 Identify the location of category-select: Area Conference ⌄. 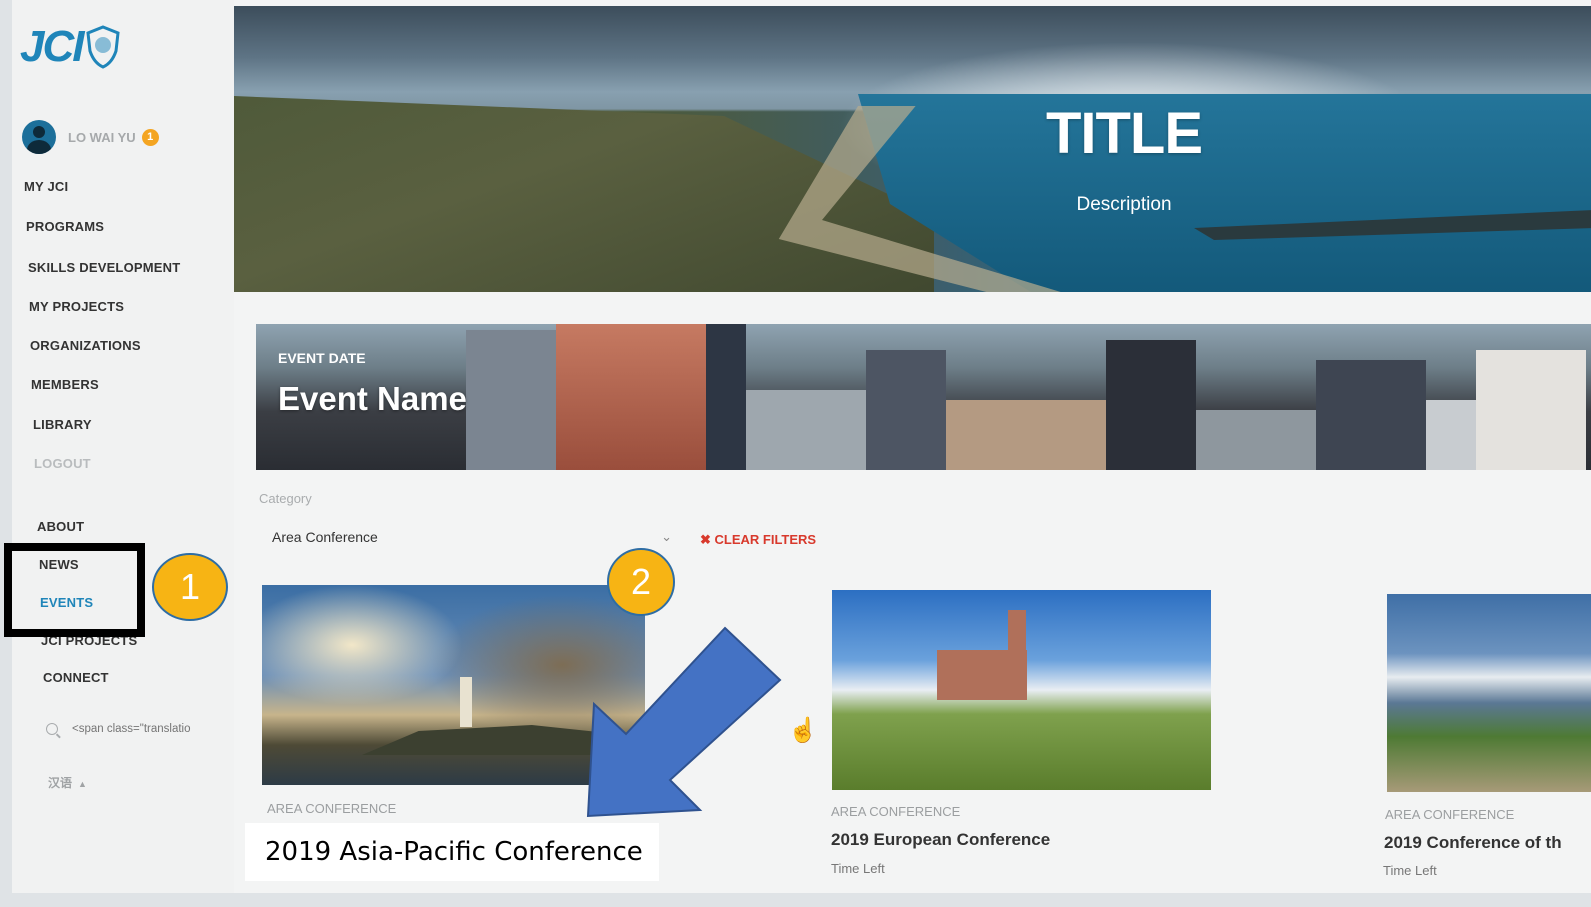
(472, 537).